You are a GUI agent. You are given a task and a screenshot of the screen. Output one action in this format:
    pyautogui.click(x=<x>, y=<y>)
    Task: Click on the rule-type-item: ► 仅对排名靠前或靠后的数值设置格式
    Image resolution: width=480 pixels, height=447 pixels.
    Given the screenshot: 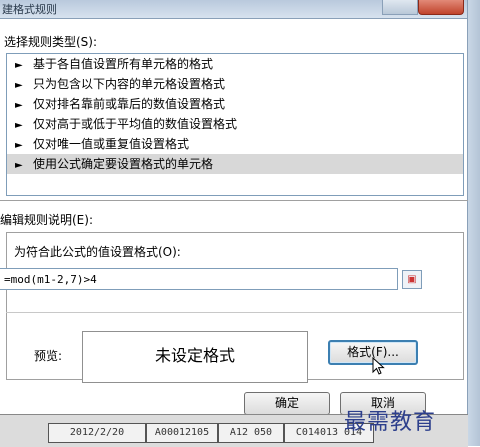 What is the action you would take?
    pyautogui.click(x=235, y=104)
    